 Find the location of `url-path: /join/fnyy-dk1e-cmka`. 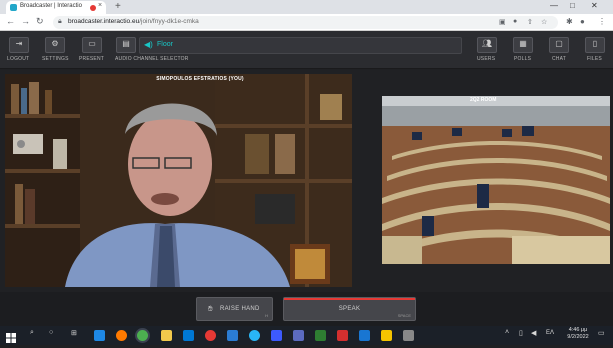

url-path: /join/fnyy-dk1e-cmka is located at coordinates (169, 21).